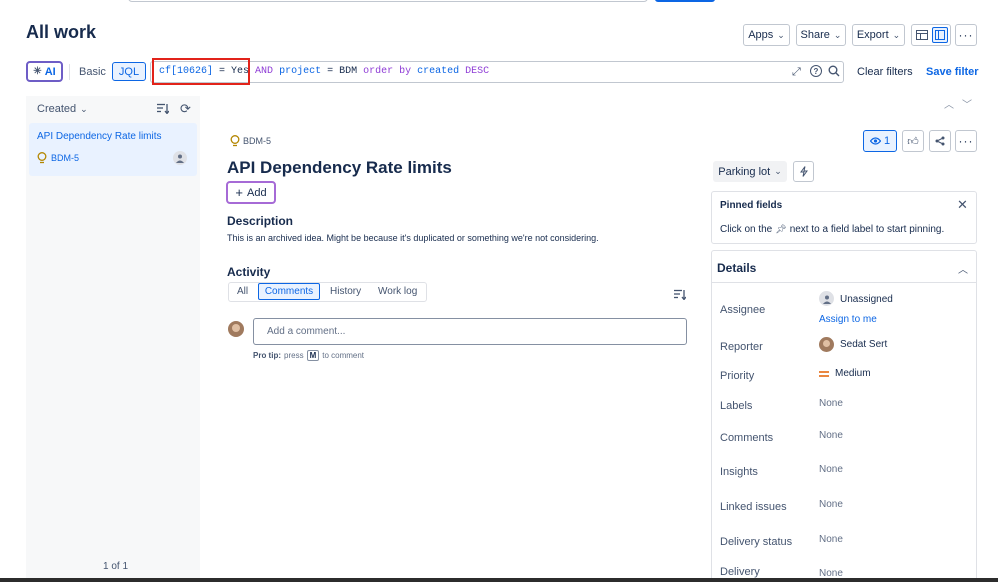 Image resolution: width=998 pixels, height=582 pixels. Describe the element at coordinates (300, 71) in the screenshot. I see `jql-field: project` at that location.